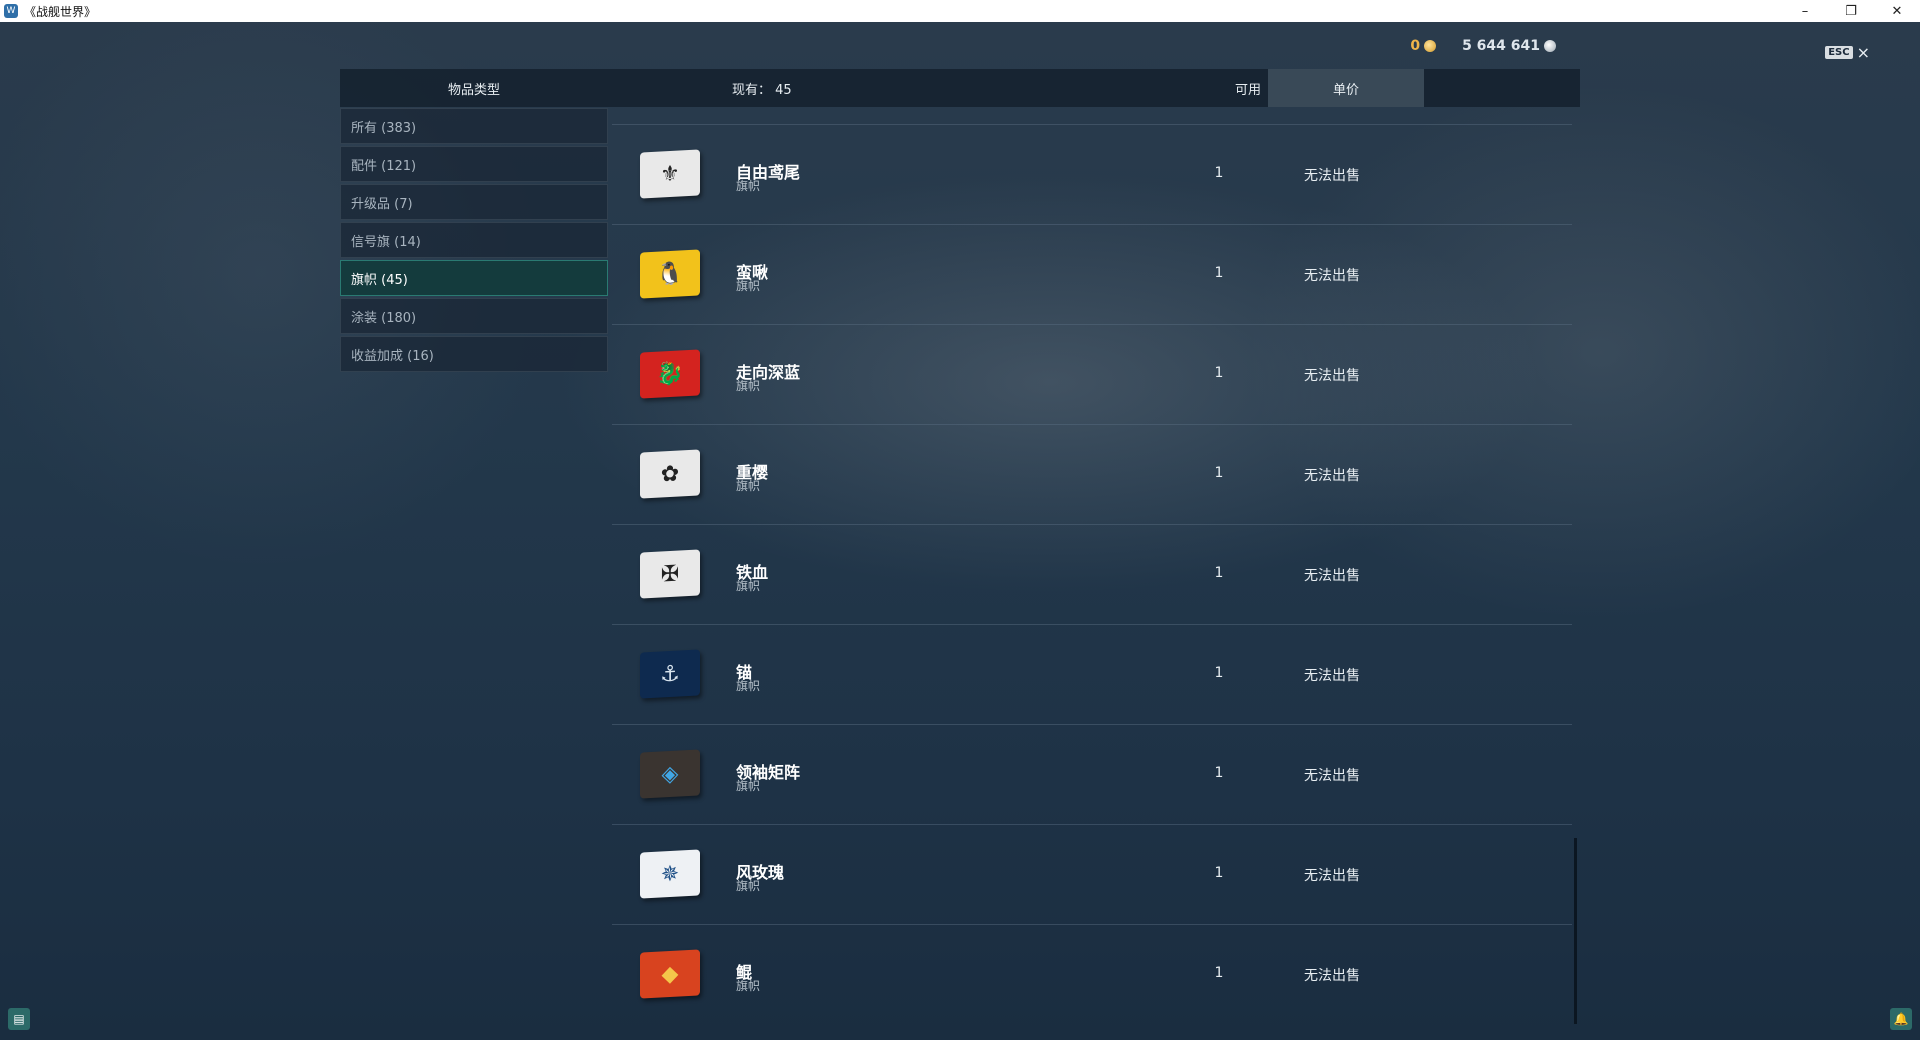 Image resolution: width=1920 pixels, height=1040 pixels. Describe the element at coordinates (473, 90) in the screenshot. I see `header-item-type: 物品类型` at that location.